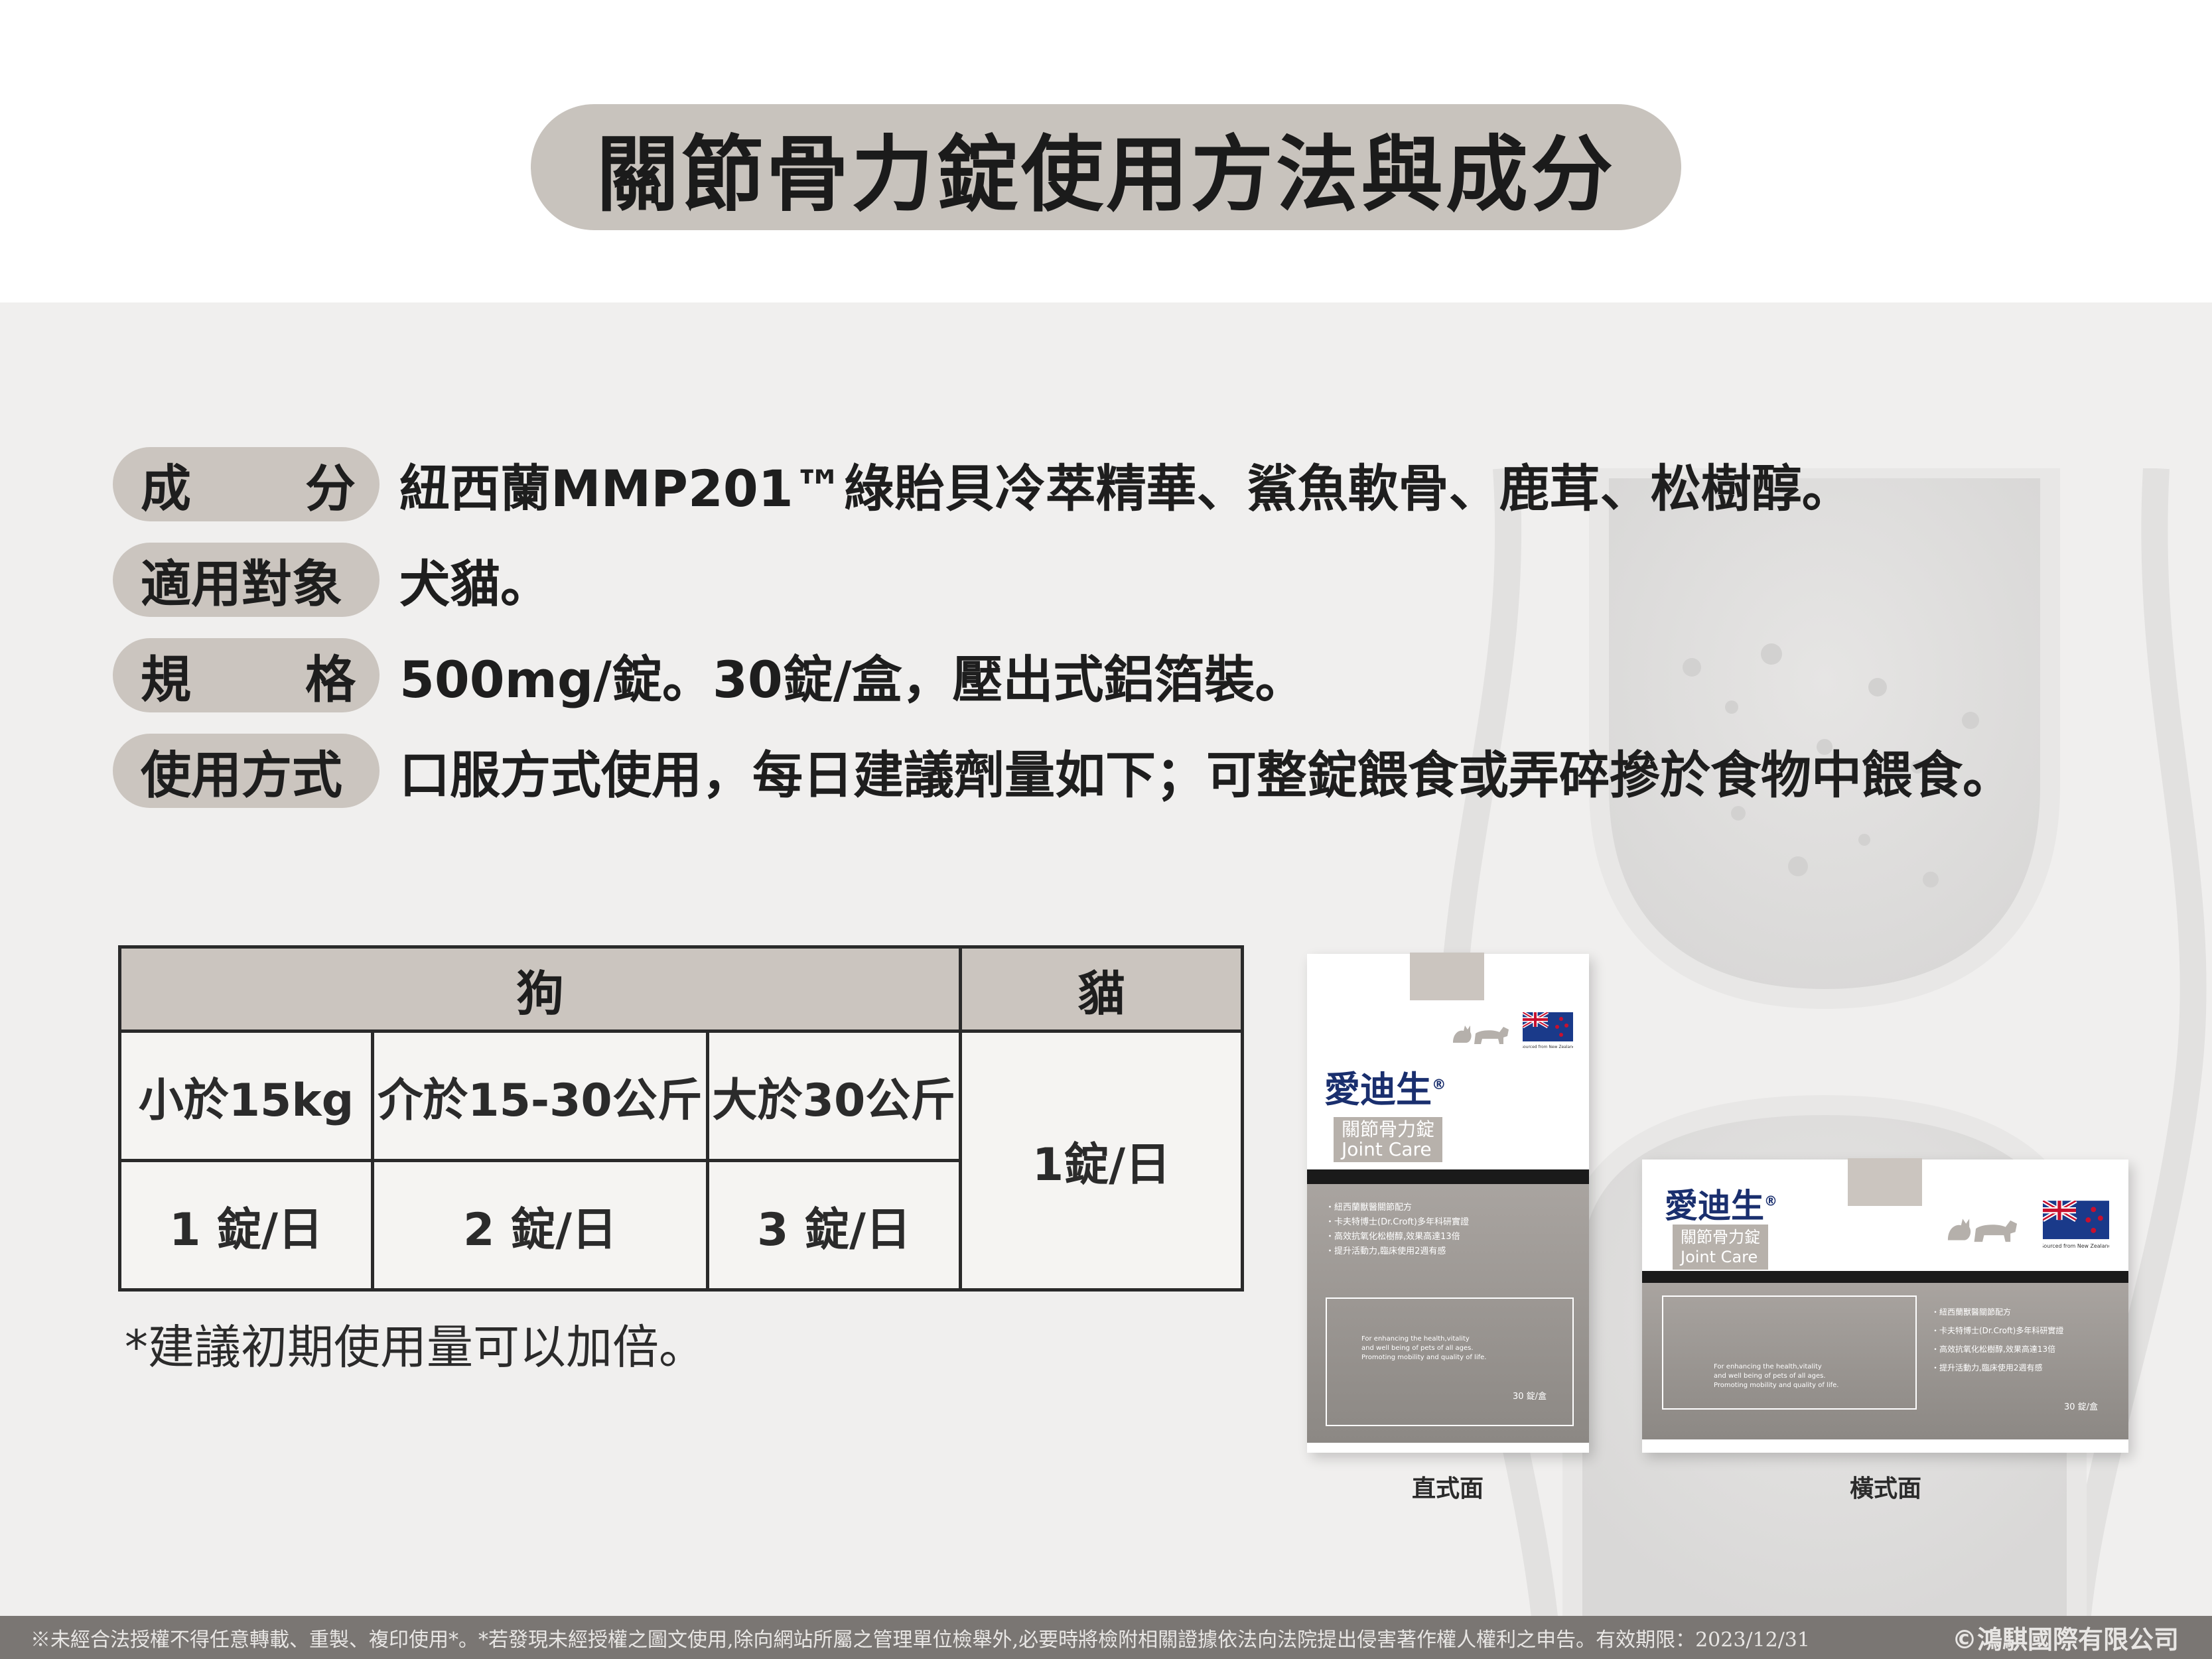  I want to click on dog-weight-medium: 介於15-30公斤, so click(540, 1096).